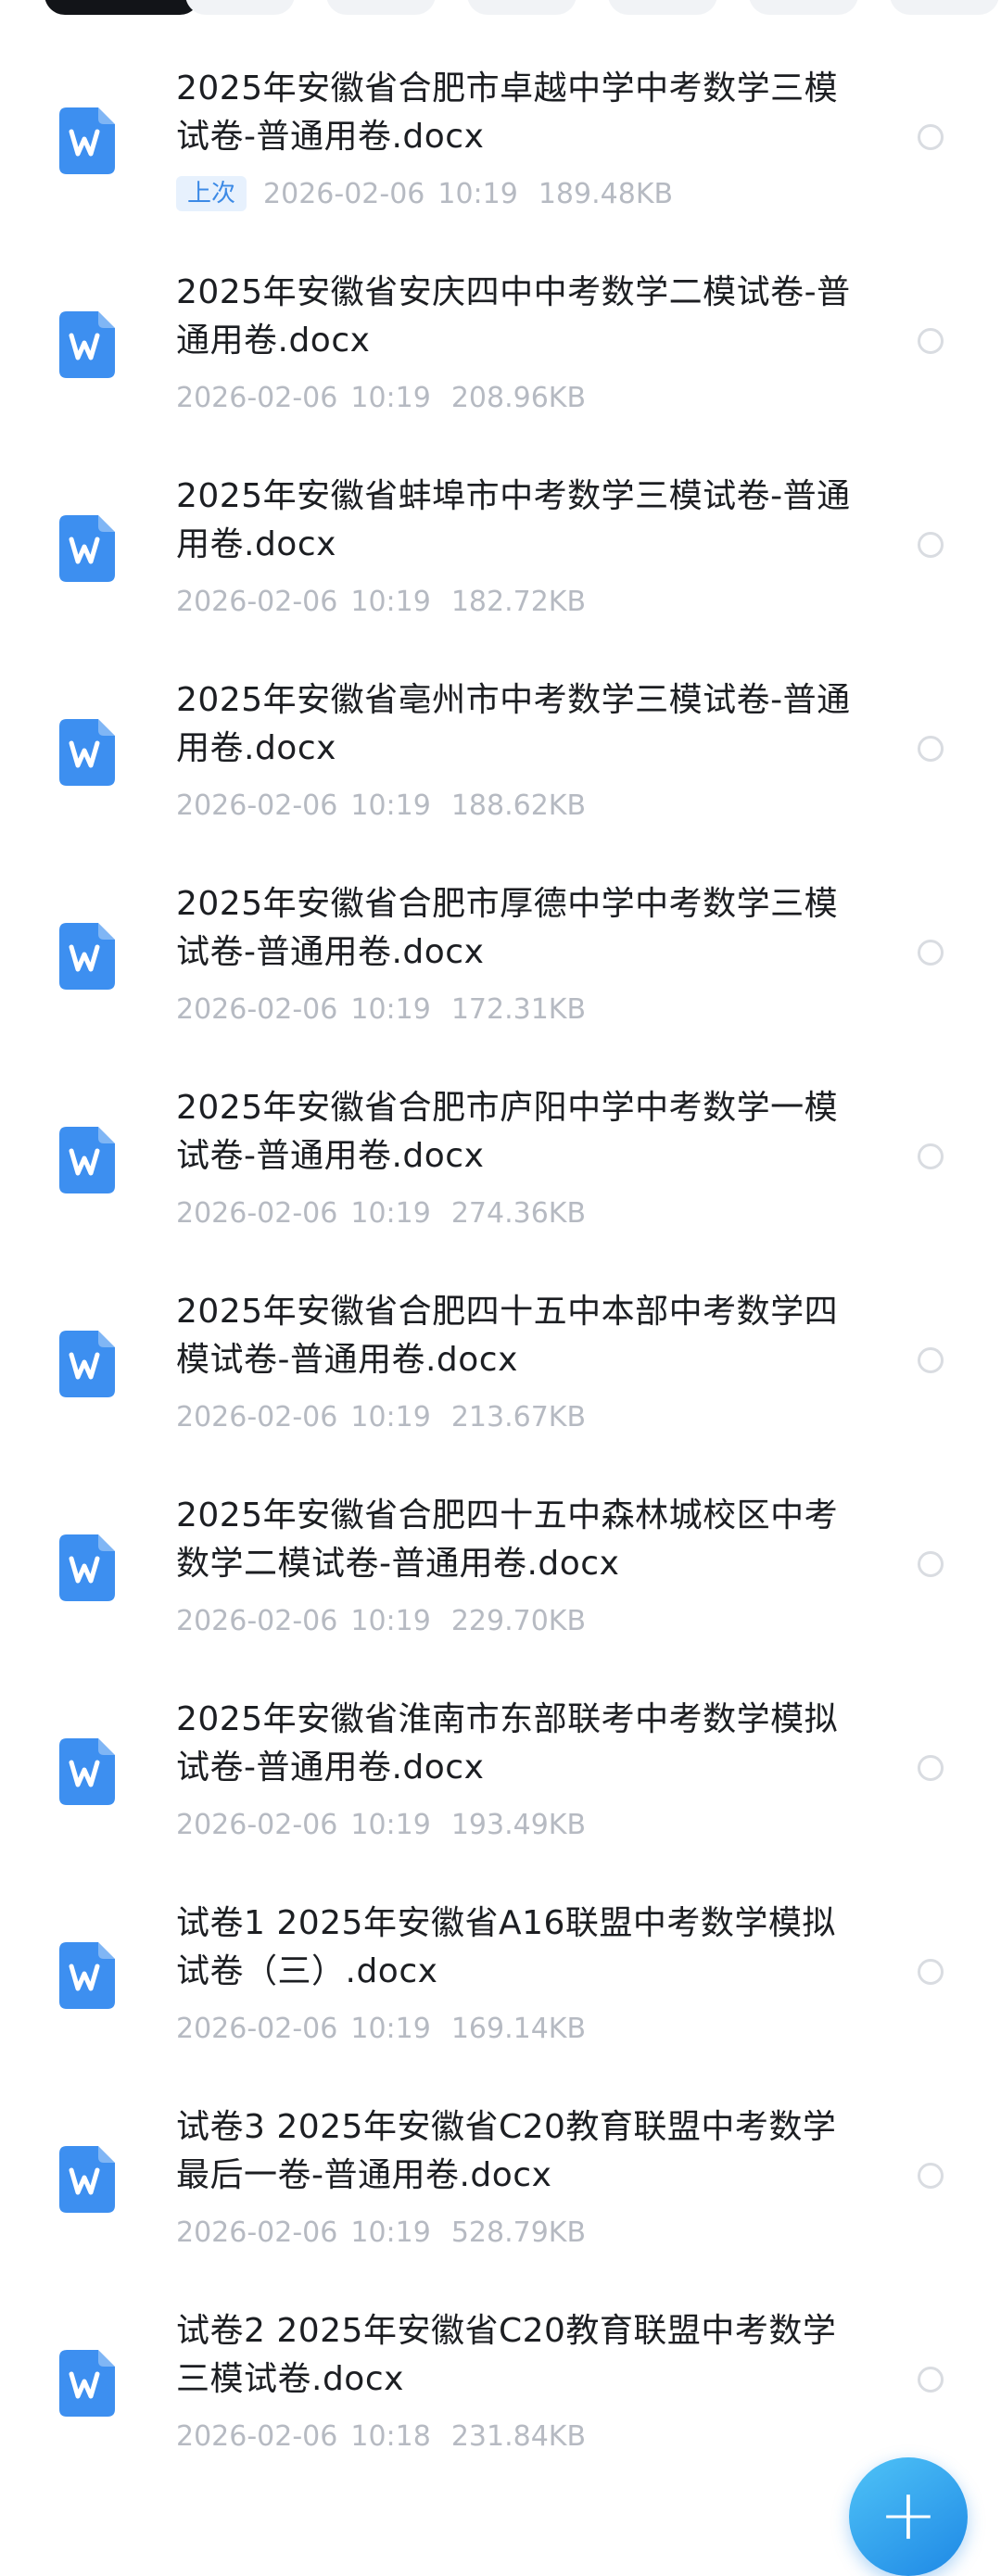 This screenshot has width=1001, height=2576. Describe the element at coordinates (518, 1417) in the screenshot. I see `file-size: 213.67KB` at that location.